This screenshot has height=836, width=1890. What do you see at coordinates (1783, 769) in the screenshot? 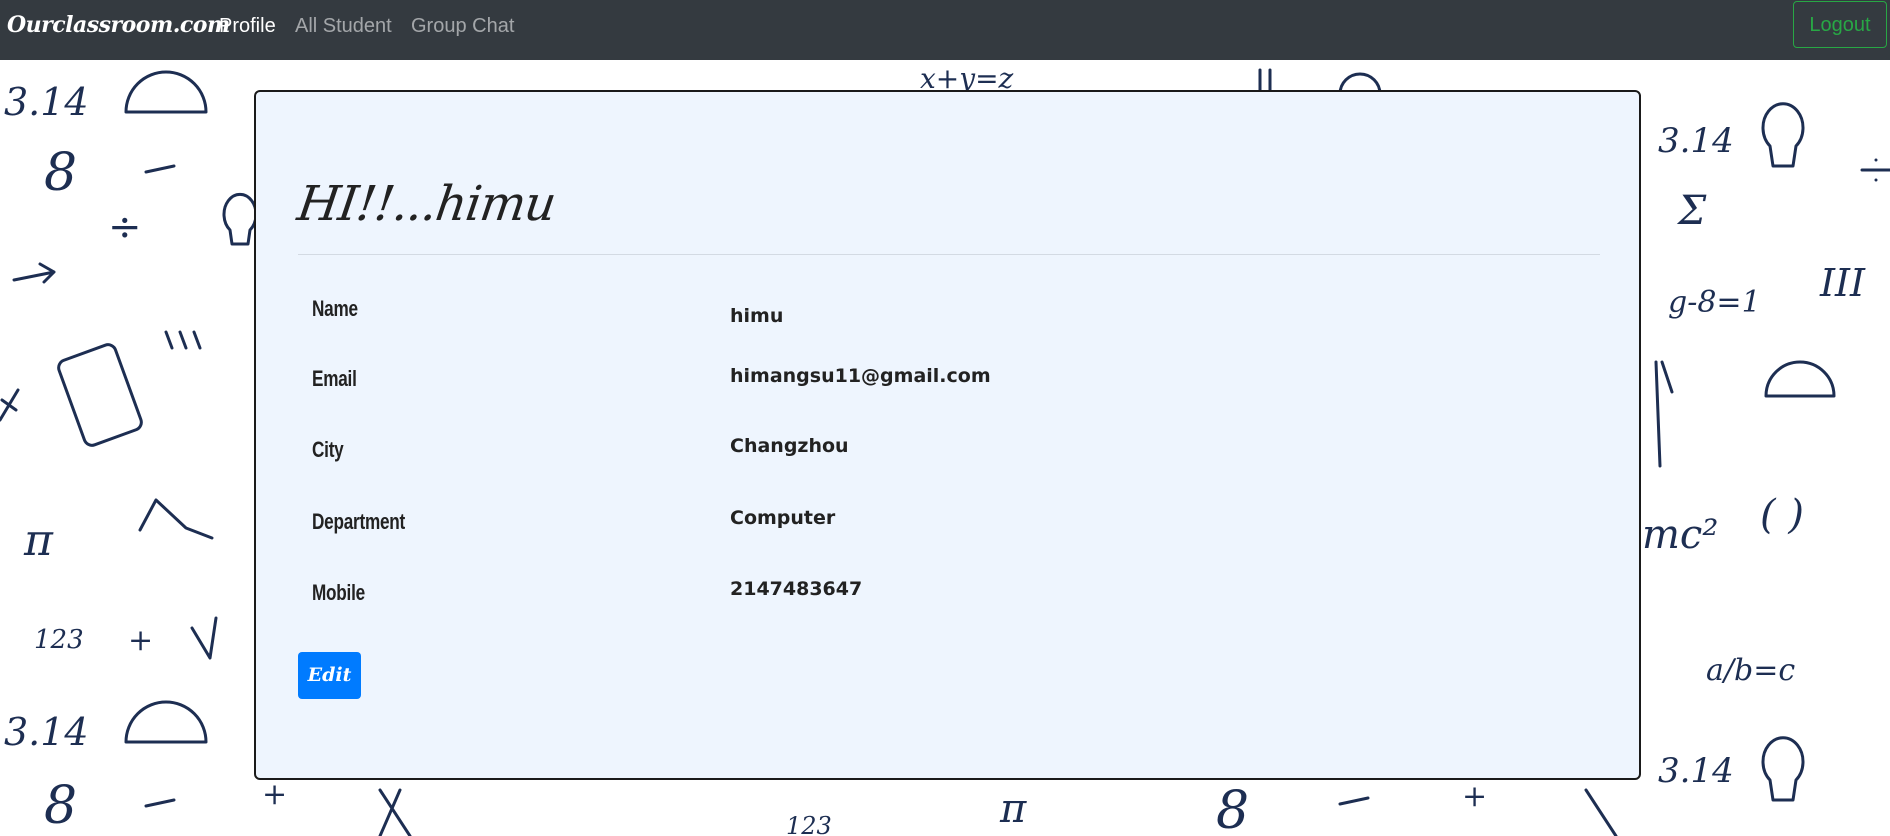
I see `lightbulb-icon-r2` at bounding box center [1783, 769].